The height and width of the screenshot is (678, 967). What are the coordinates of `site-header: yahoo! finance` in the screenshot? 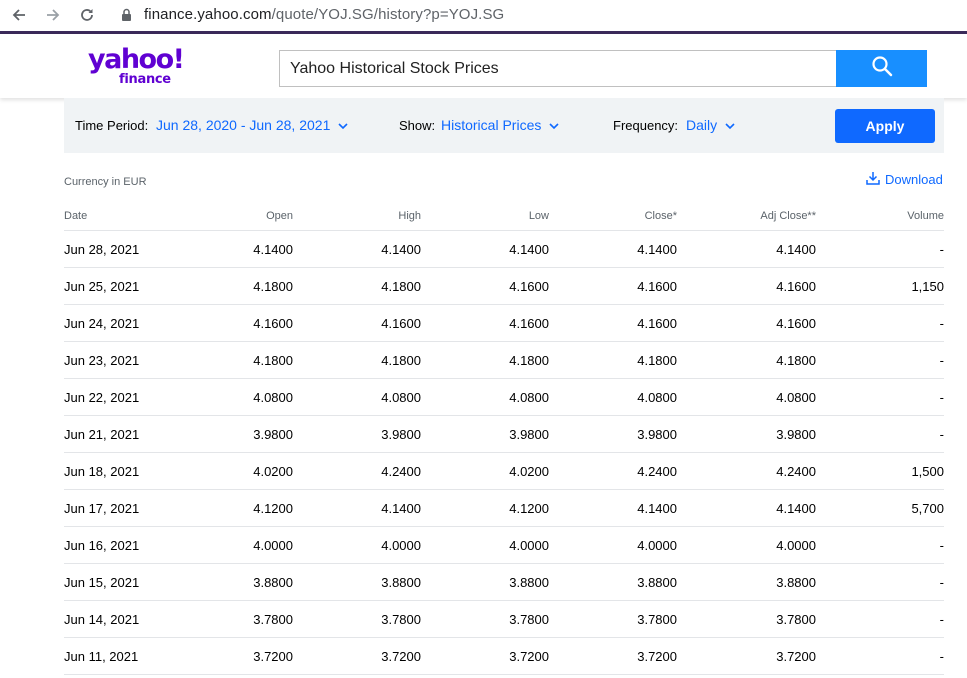 It's located at (483, 66).